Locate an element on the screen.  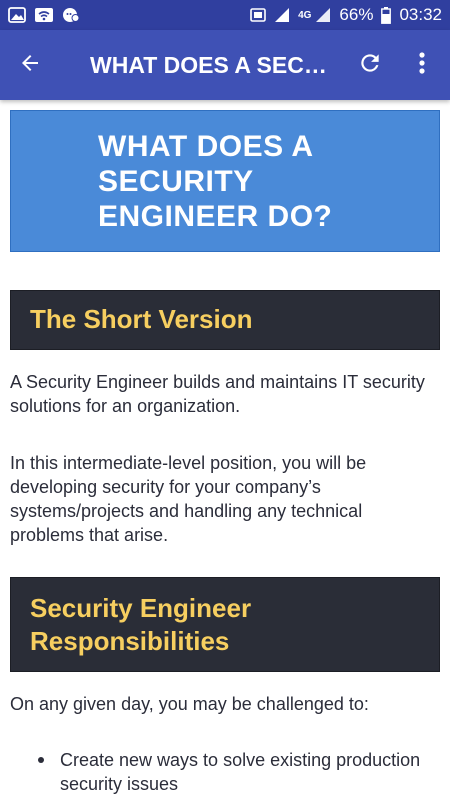
arrow-left-icon is located at coordinates (30, 65).